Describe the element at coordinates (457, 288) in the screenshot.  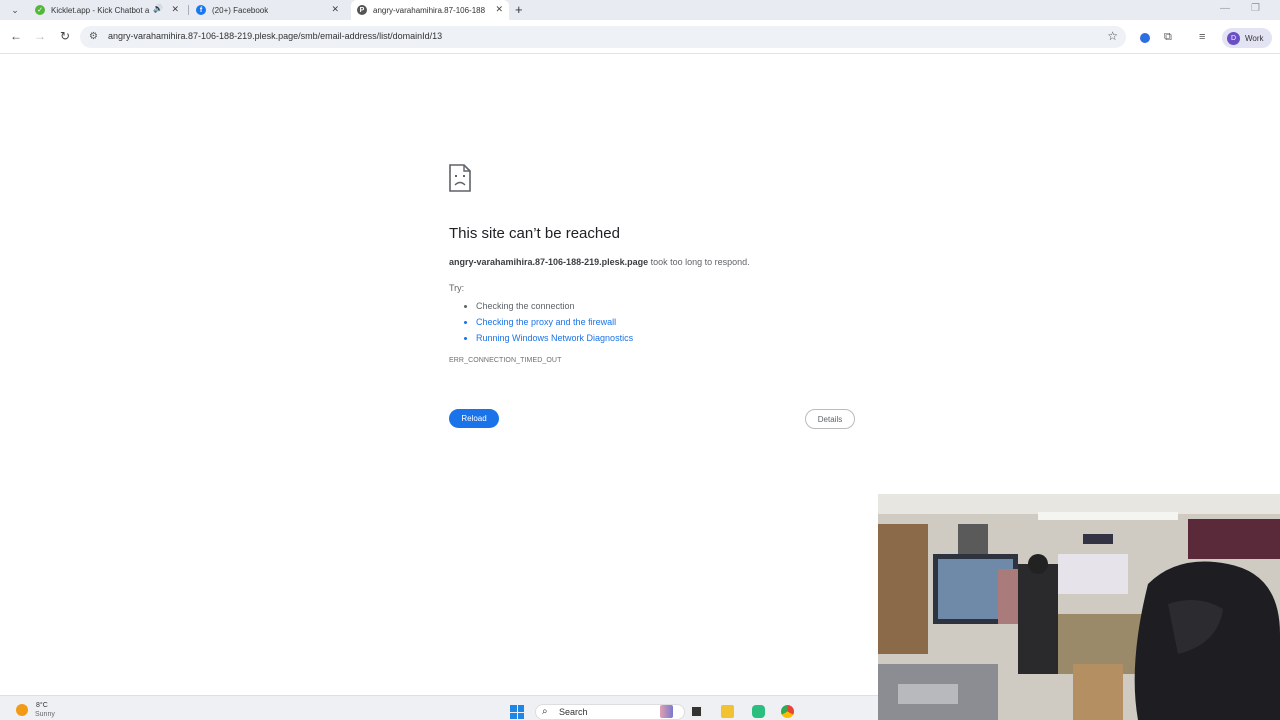
I see `try-label: Try:` at that location.